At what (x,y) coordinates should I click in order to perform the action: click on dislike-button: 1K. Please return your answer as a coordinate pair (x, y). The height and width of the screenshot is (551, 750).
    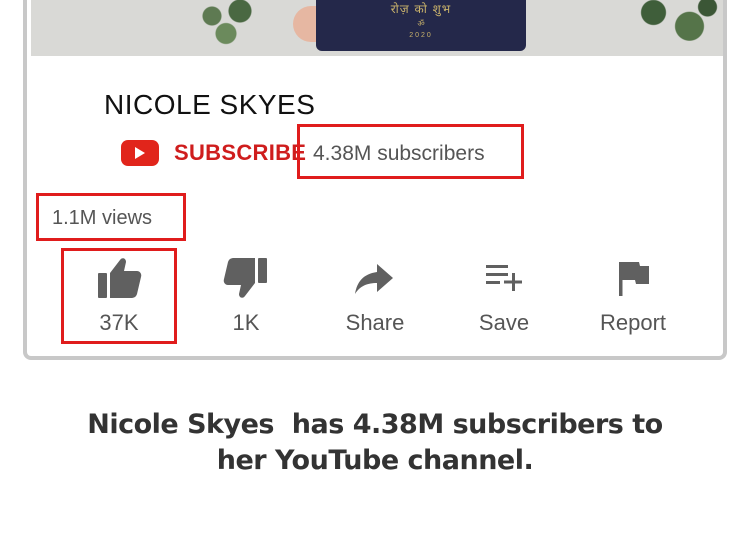
    Looking at the image, I should click on (246, 296).